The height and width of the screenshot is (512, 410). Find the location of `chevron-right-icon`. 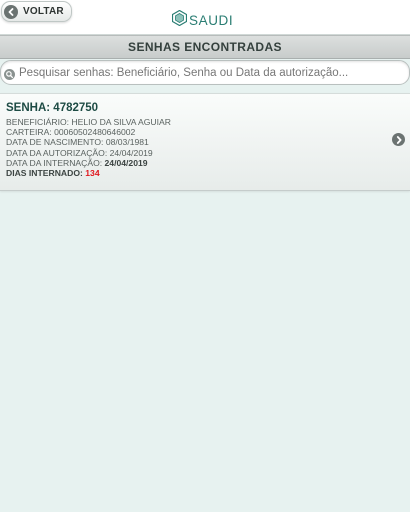

chevron-right-icon is located at coordinates (398, 139).